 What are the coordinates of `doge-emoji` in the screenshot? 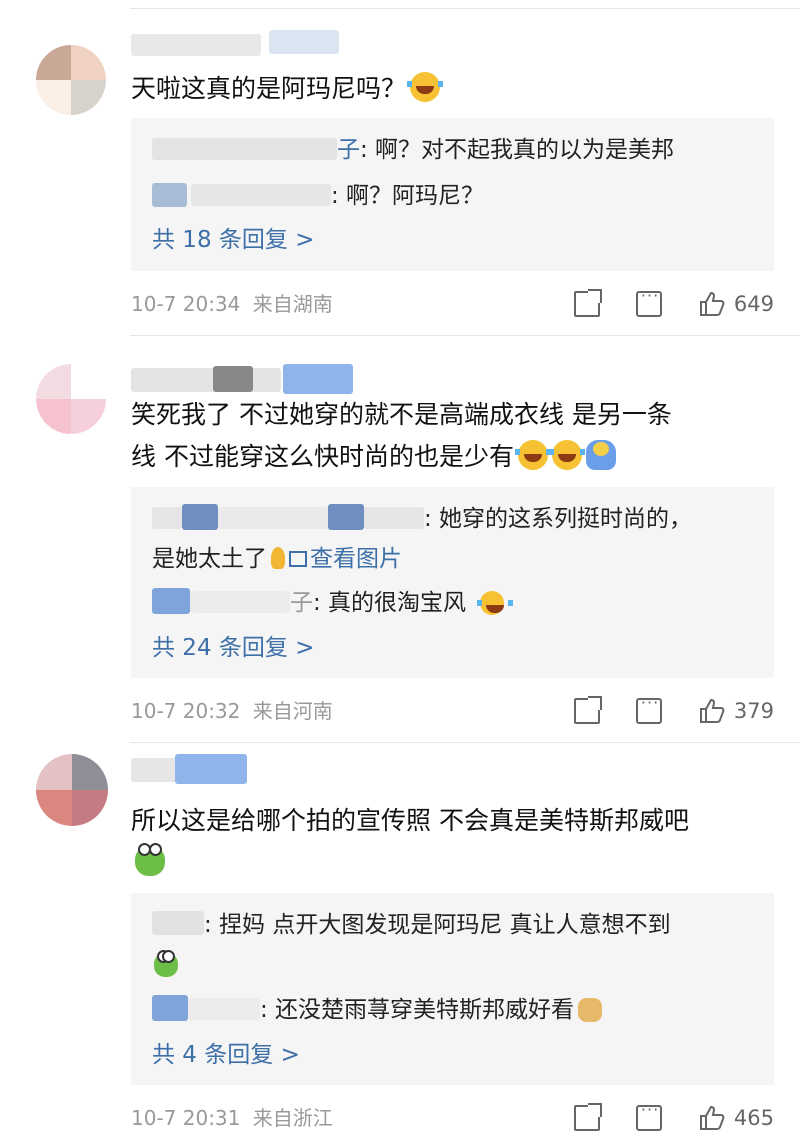 It's located at (590, 1010).